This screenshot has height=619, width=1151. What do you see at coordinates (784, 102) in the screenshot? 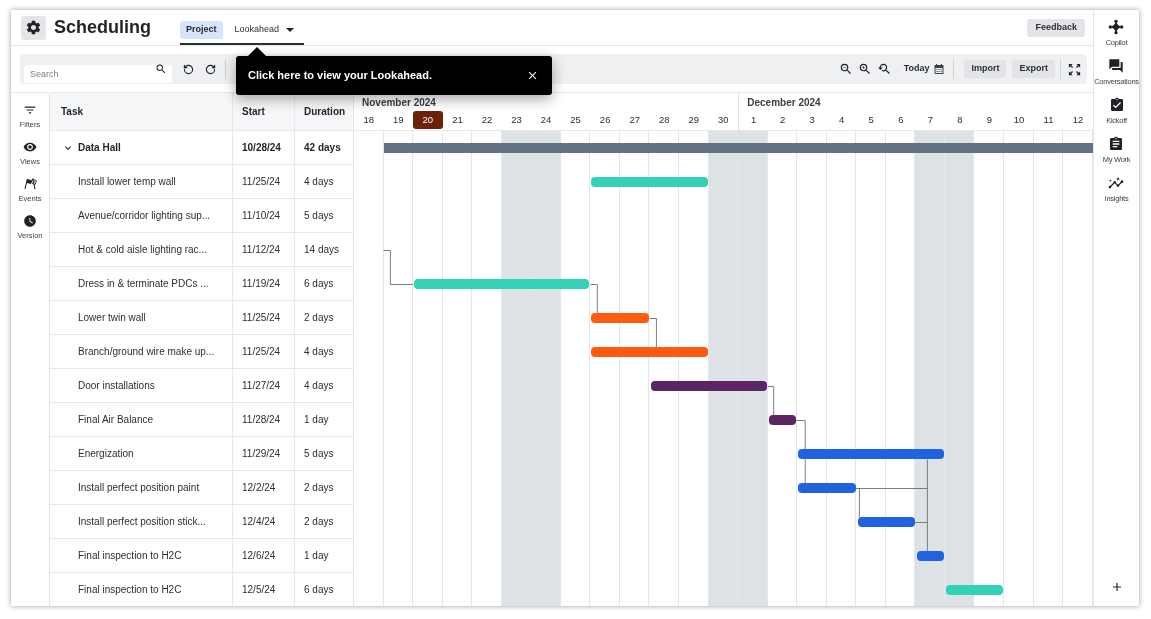
I see `month-label: December 2024` at bounding box center [784, 102].